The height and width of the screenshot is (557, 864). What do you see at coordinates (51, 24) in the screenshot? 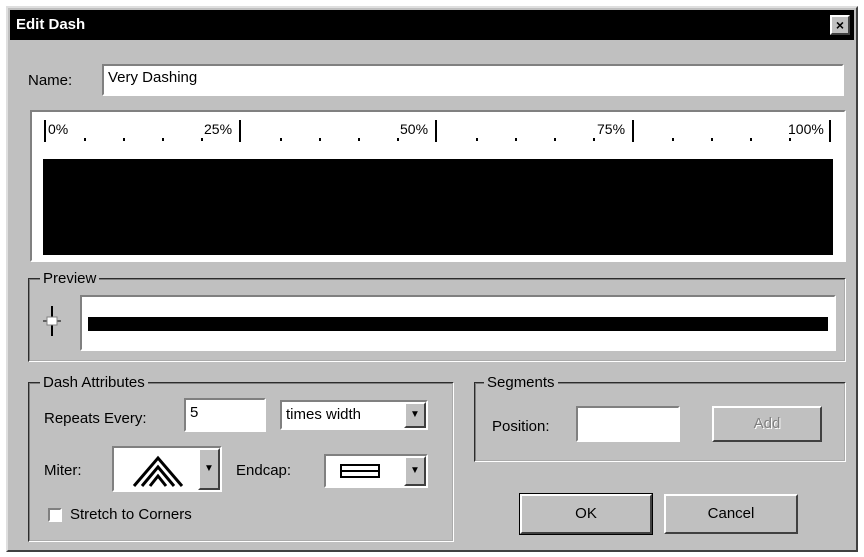
I see `window-title: Edit Dash` at bounding box center [51, 24].